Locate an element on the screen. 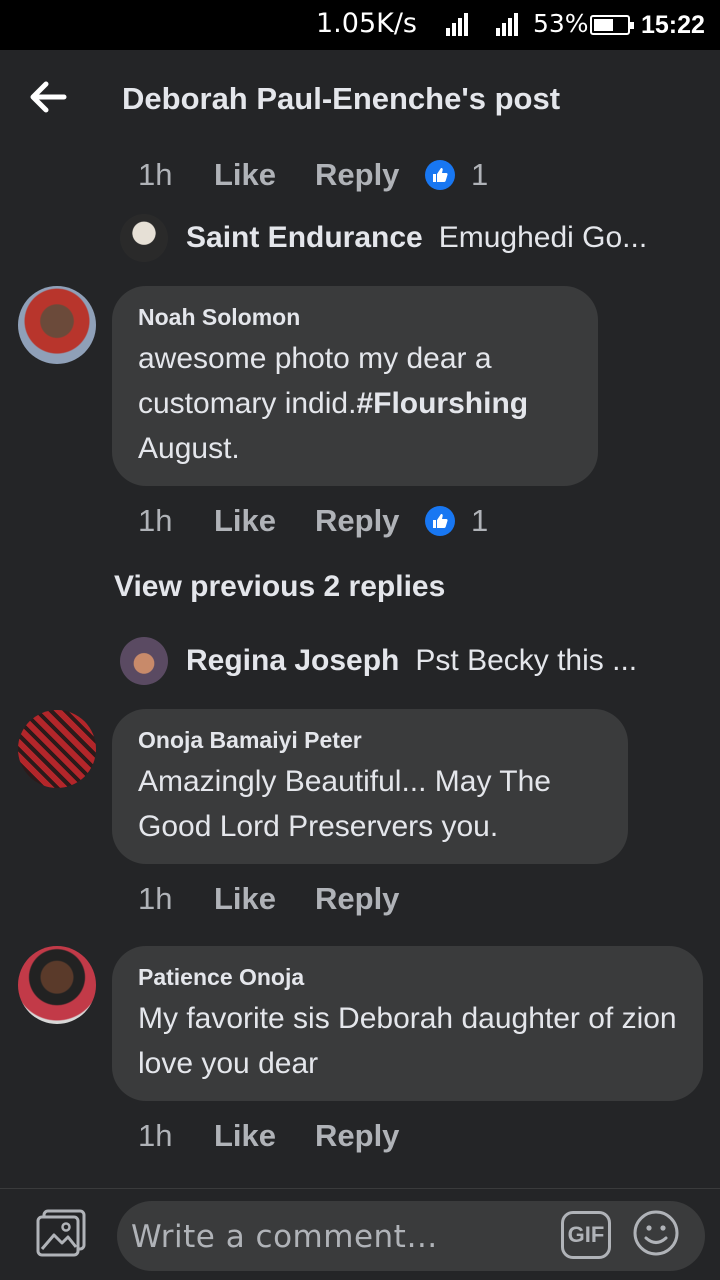 The width and height of the screenshot is (720, 1280). network-speed: 1.05K/s is located at coordinates (366, 23).